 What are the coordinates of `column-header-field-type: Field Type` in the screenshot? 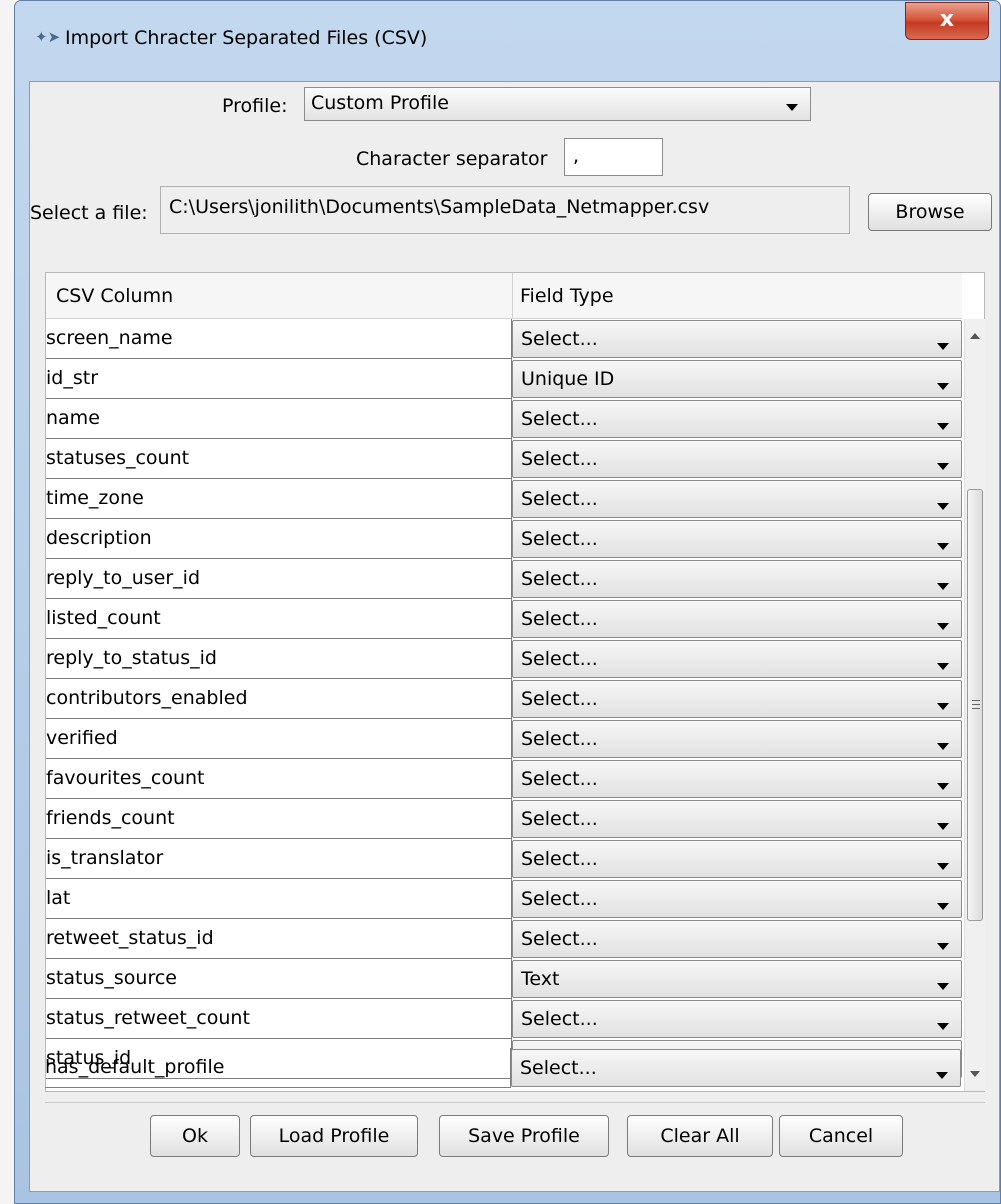 It's located at (567, 296).